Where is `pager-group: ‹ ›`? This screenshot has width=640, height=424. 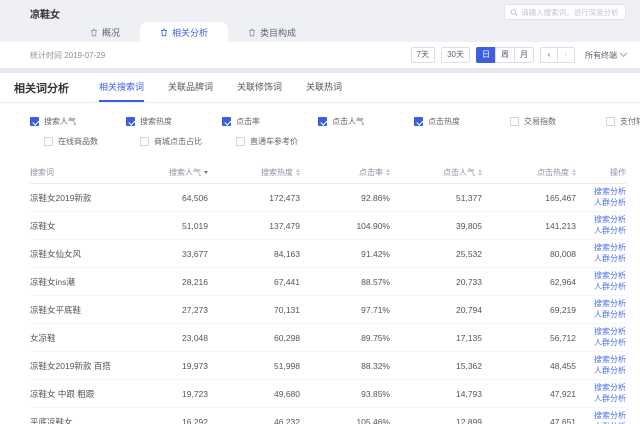 pager-group: ‹ › is located at coordinates (557, 55).